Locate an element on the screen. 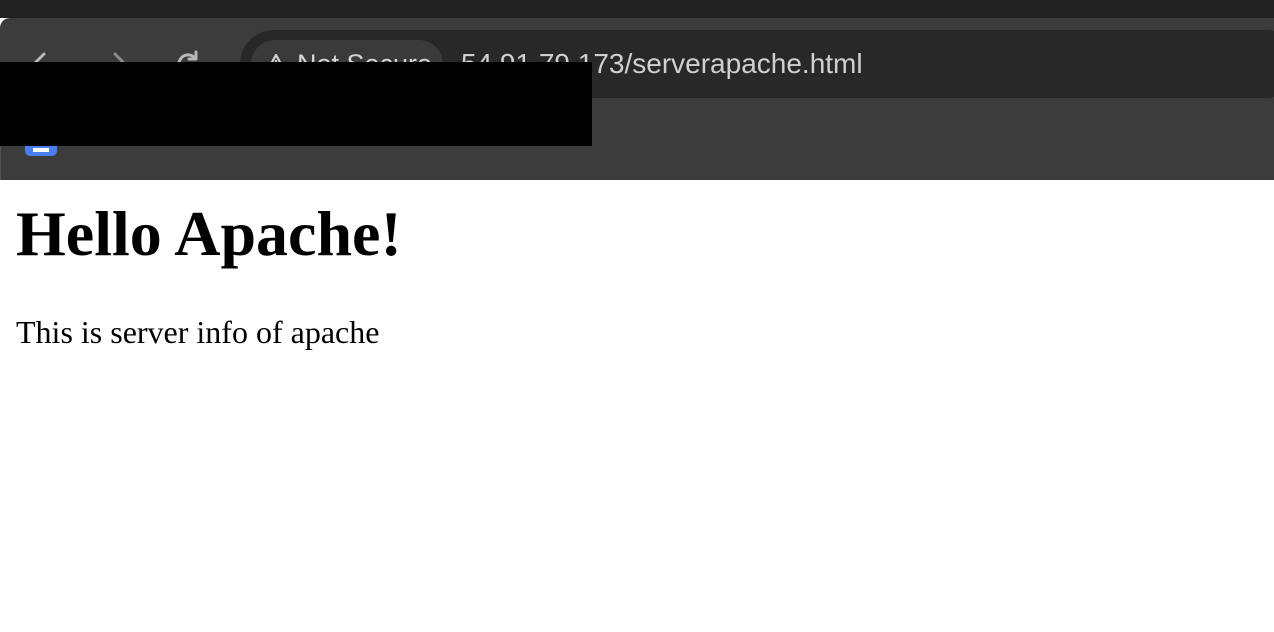 Image resolution: width=1274 pixels, height=632 pixels. page-paragraph: This is server info of apache is located at coordinates (198, 332).